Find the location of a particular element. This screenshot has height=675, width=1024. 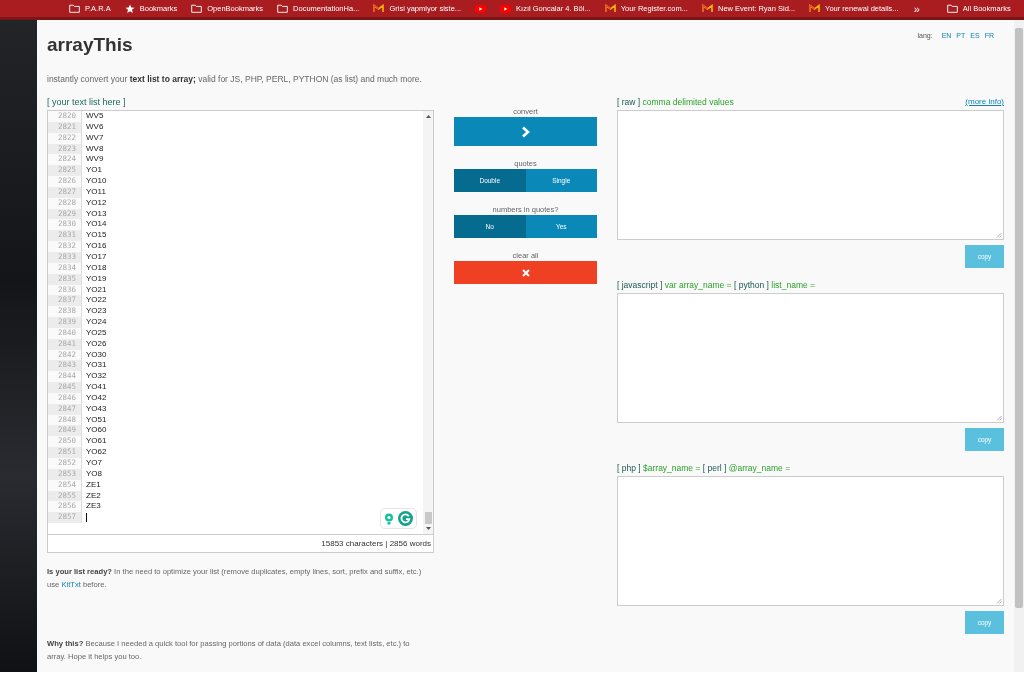

code-line: YO16 is located at coordinates (96, 246).